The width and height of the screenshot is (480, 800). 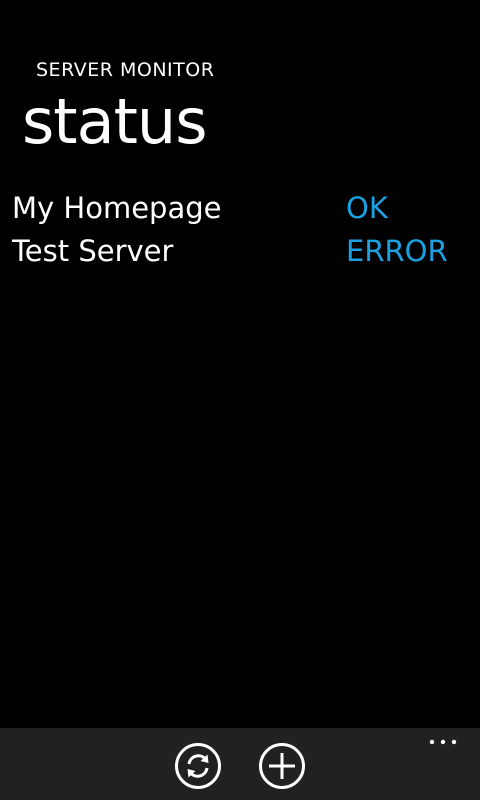 I want to click on server-name: Test Server, so click(x=93, y=251).